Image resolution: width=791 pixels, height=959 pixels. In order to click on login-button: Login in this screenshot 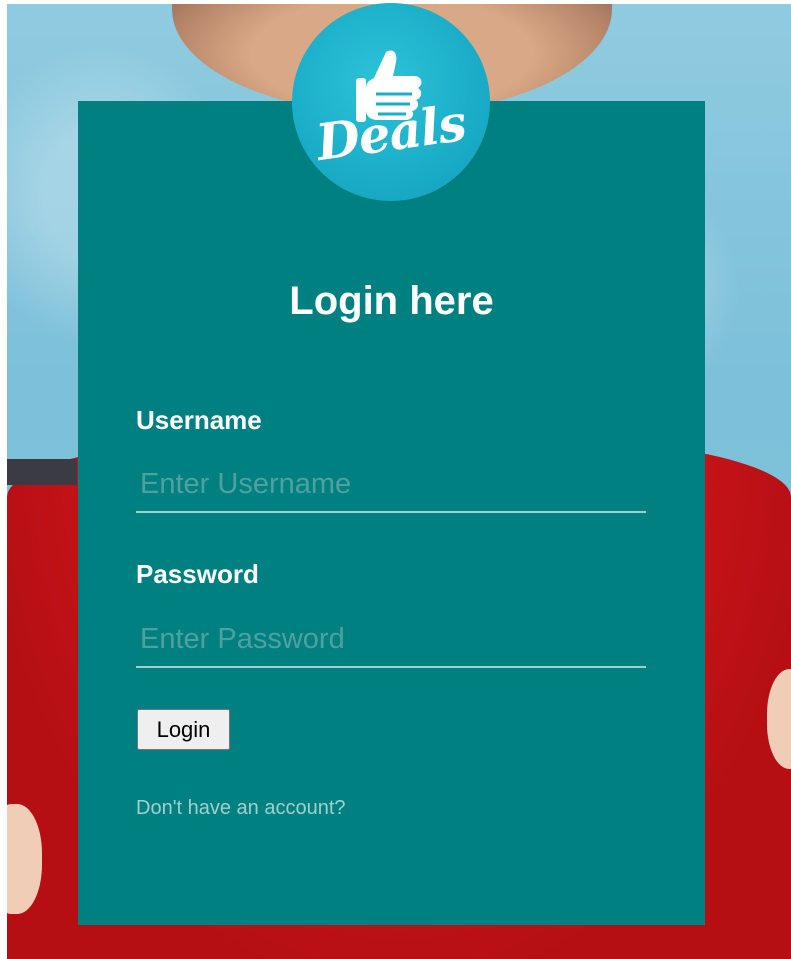, I will do `click(183, 729)`.